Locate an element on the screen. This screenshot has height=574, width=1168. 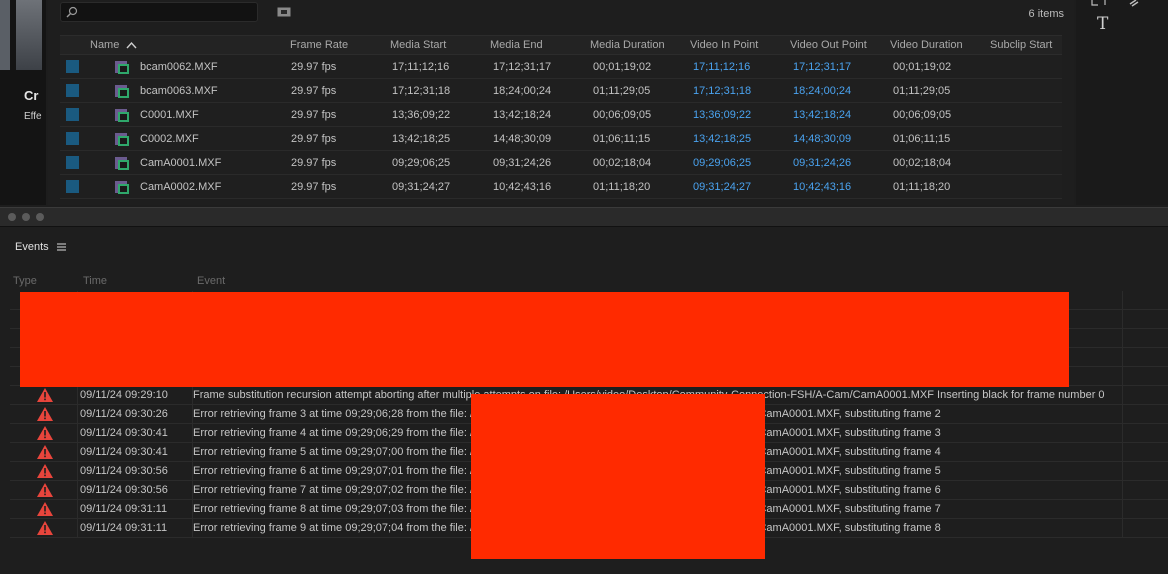
media-end: 10;42;43;16 is located at coordinates (522, 187).